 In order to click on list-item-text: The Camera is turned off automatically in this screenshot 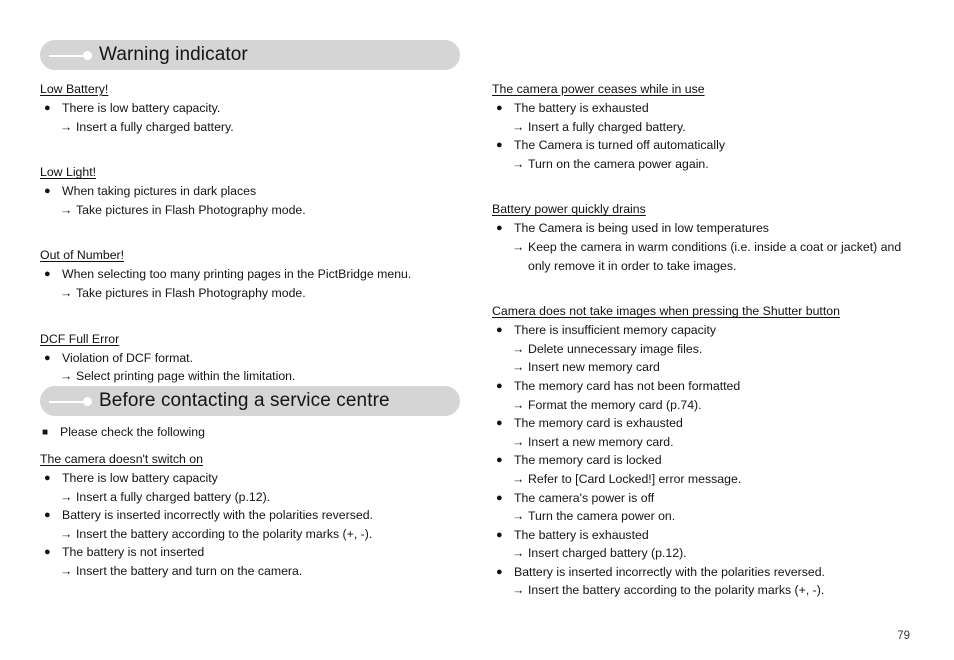, I will do `click(619, 145)`.